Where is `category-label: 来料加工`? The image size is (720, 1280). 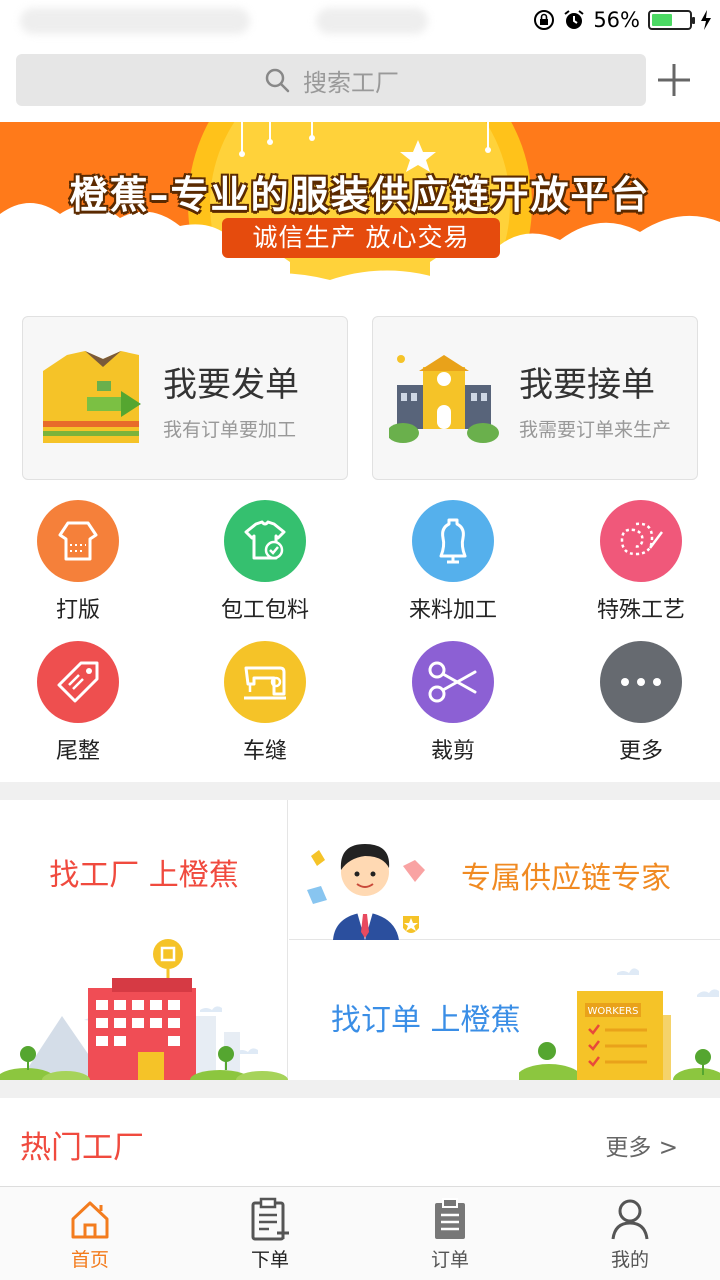
category-label: 来料加工 is located at coordinates (452, 610).